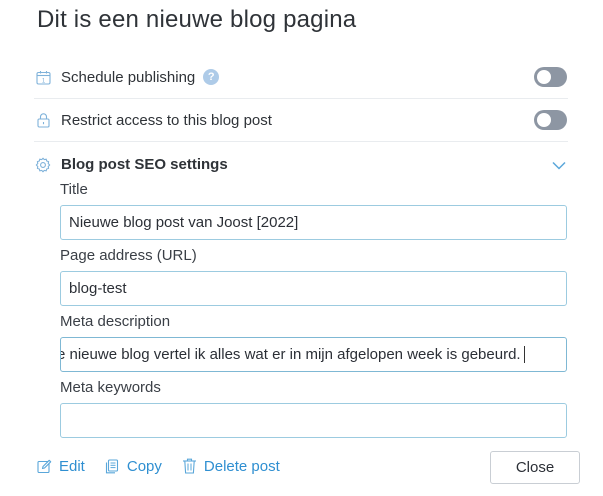  Describe the element at coordinates (72, 466) in the screenshot. I see `edit-label: Edit` at that location.